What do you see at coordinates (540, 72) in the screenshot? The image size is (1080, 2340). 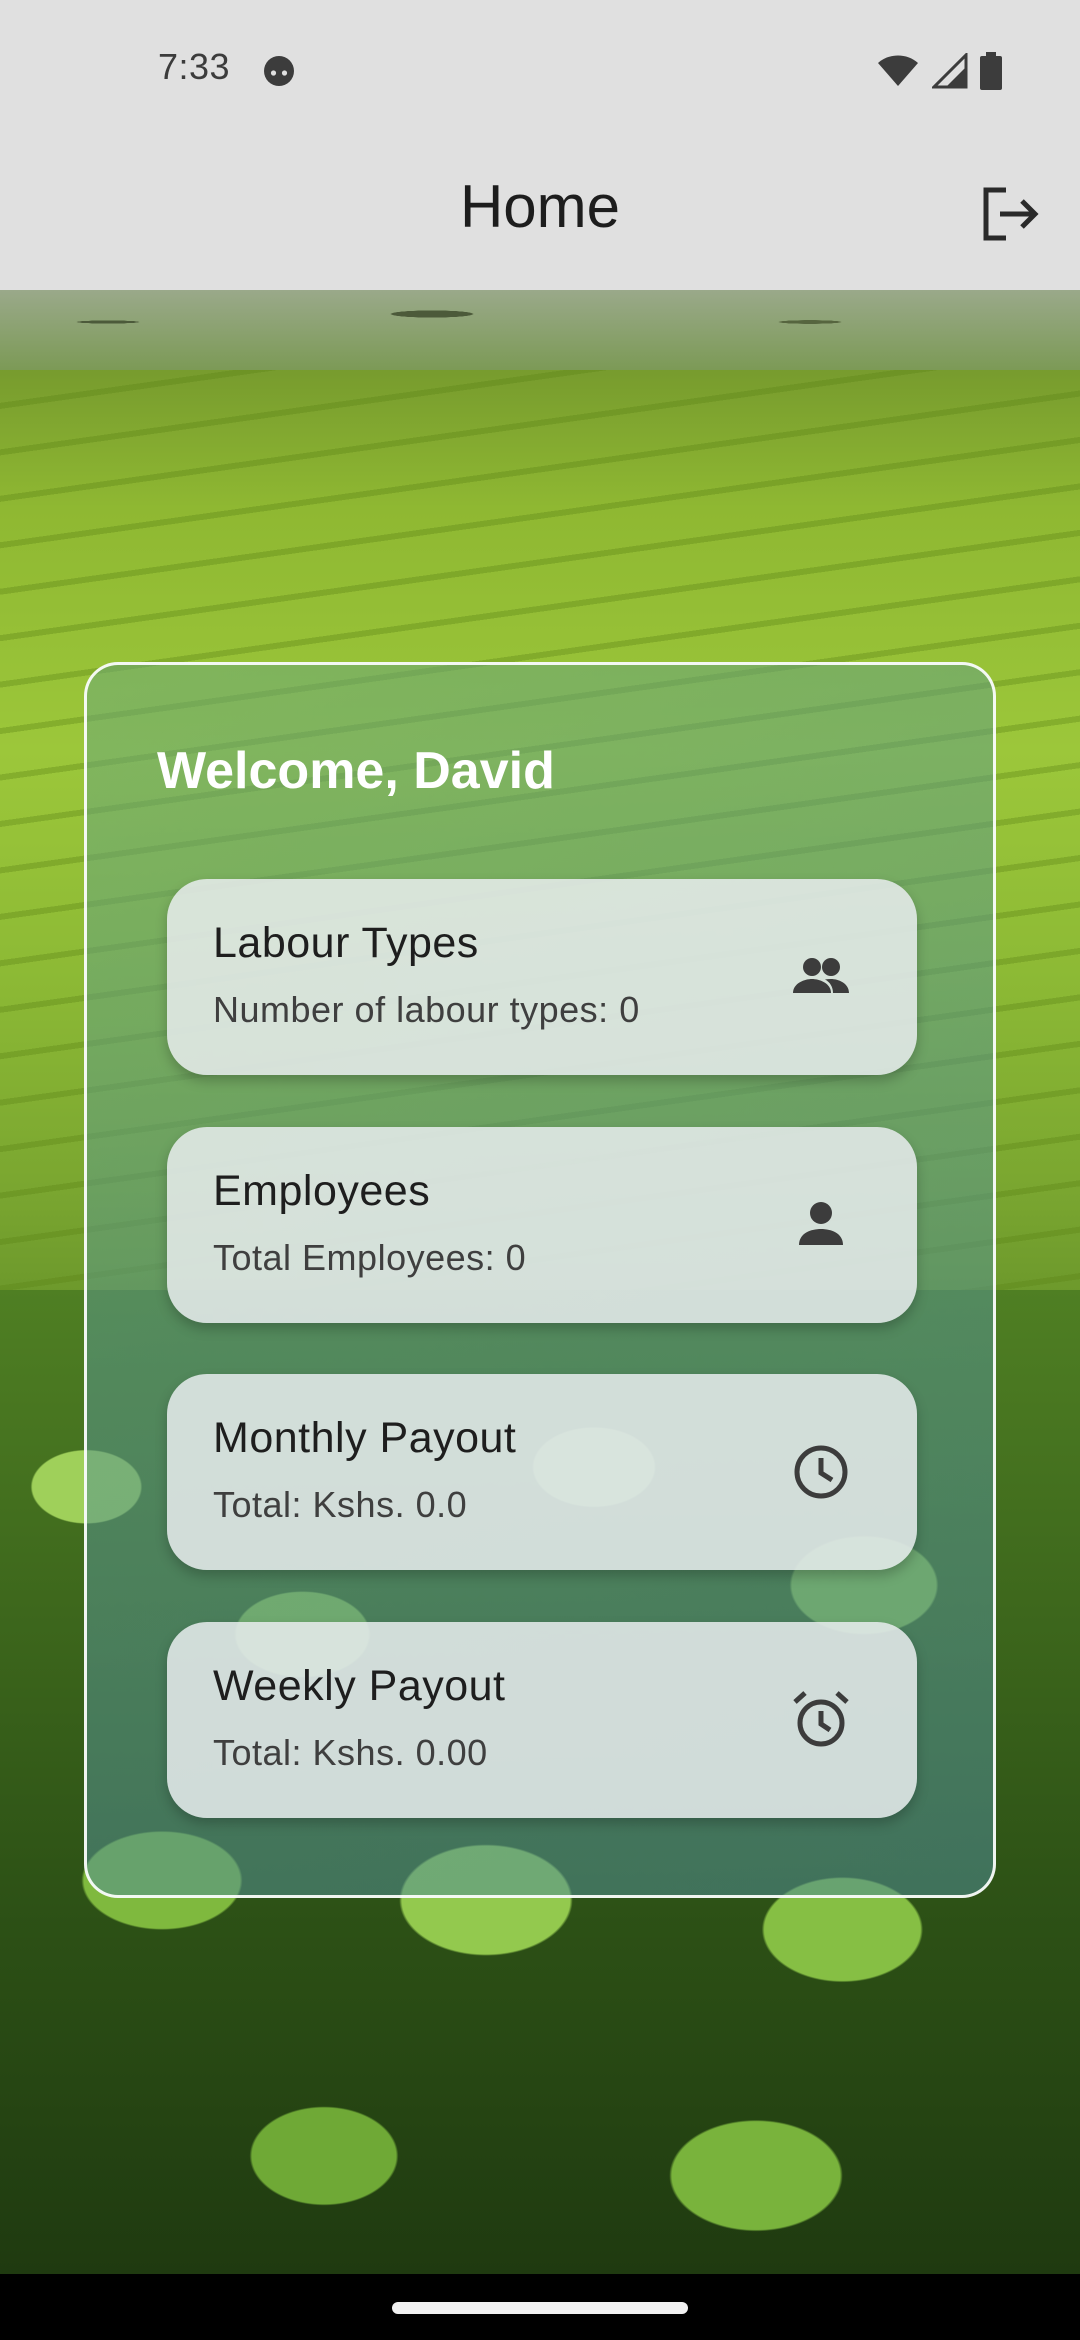 I see `status-bar: 7:33` at bounding box center [540, 72].